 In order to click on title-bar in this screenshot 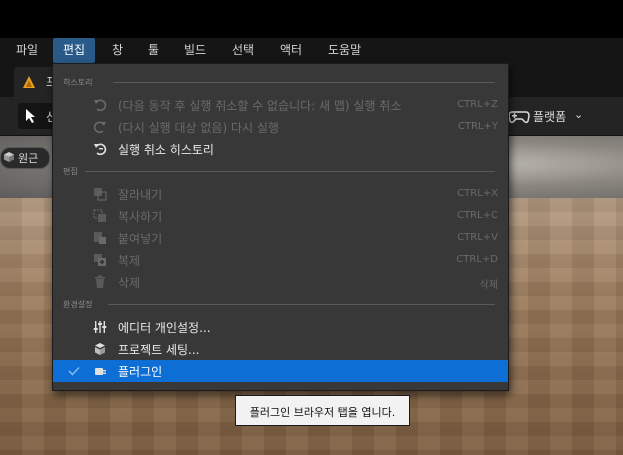, I will do `click(311, 19)`.